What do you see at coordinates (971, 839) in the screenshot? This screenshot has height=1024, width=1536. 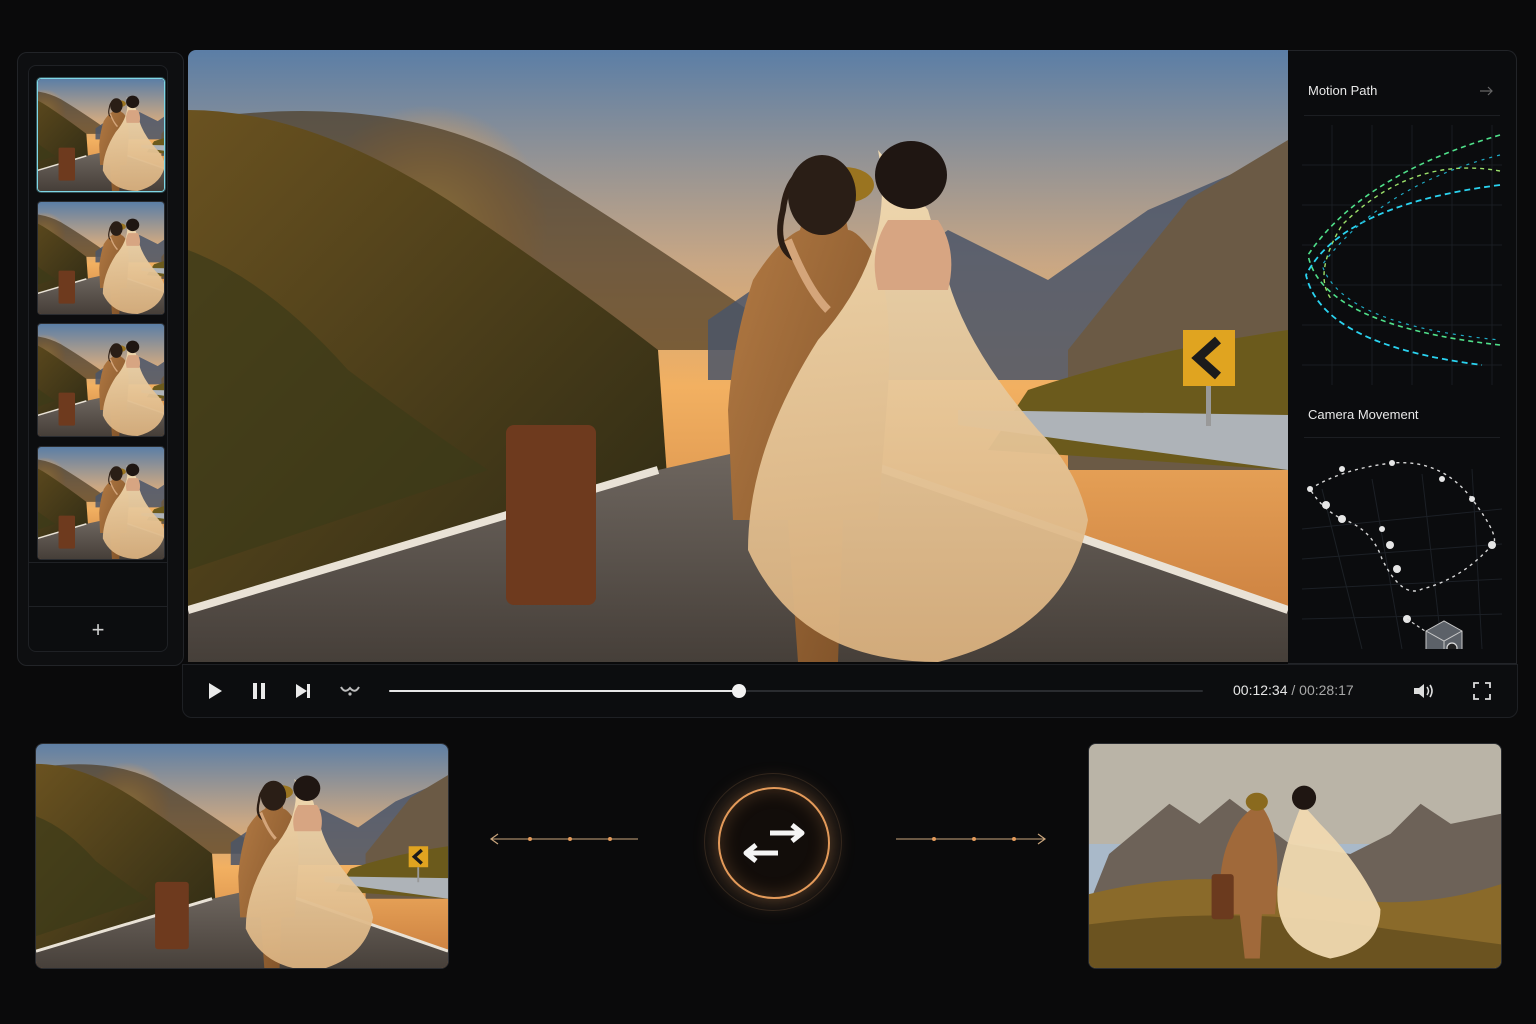 I see `right-transition-arrow` at bounding box center [971, 839].